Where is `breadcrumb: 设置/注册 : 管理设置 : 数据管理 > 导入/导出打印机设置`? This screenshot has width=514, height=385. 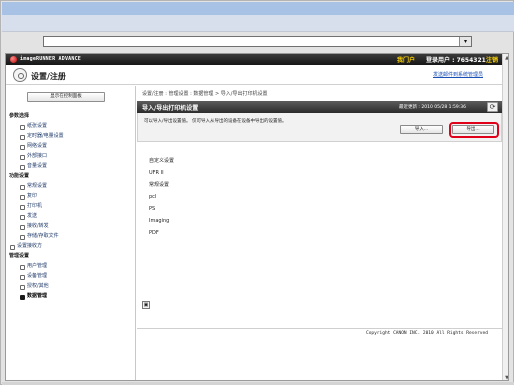
breadcrumb: 设置/注册 : 管理设置 : 数据管理 > 导入/导出打印机设置 is located at coordinates (205, 94).